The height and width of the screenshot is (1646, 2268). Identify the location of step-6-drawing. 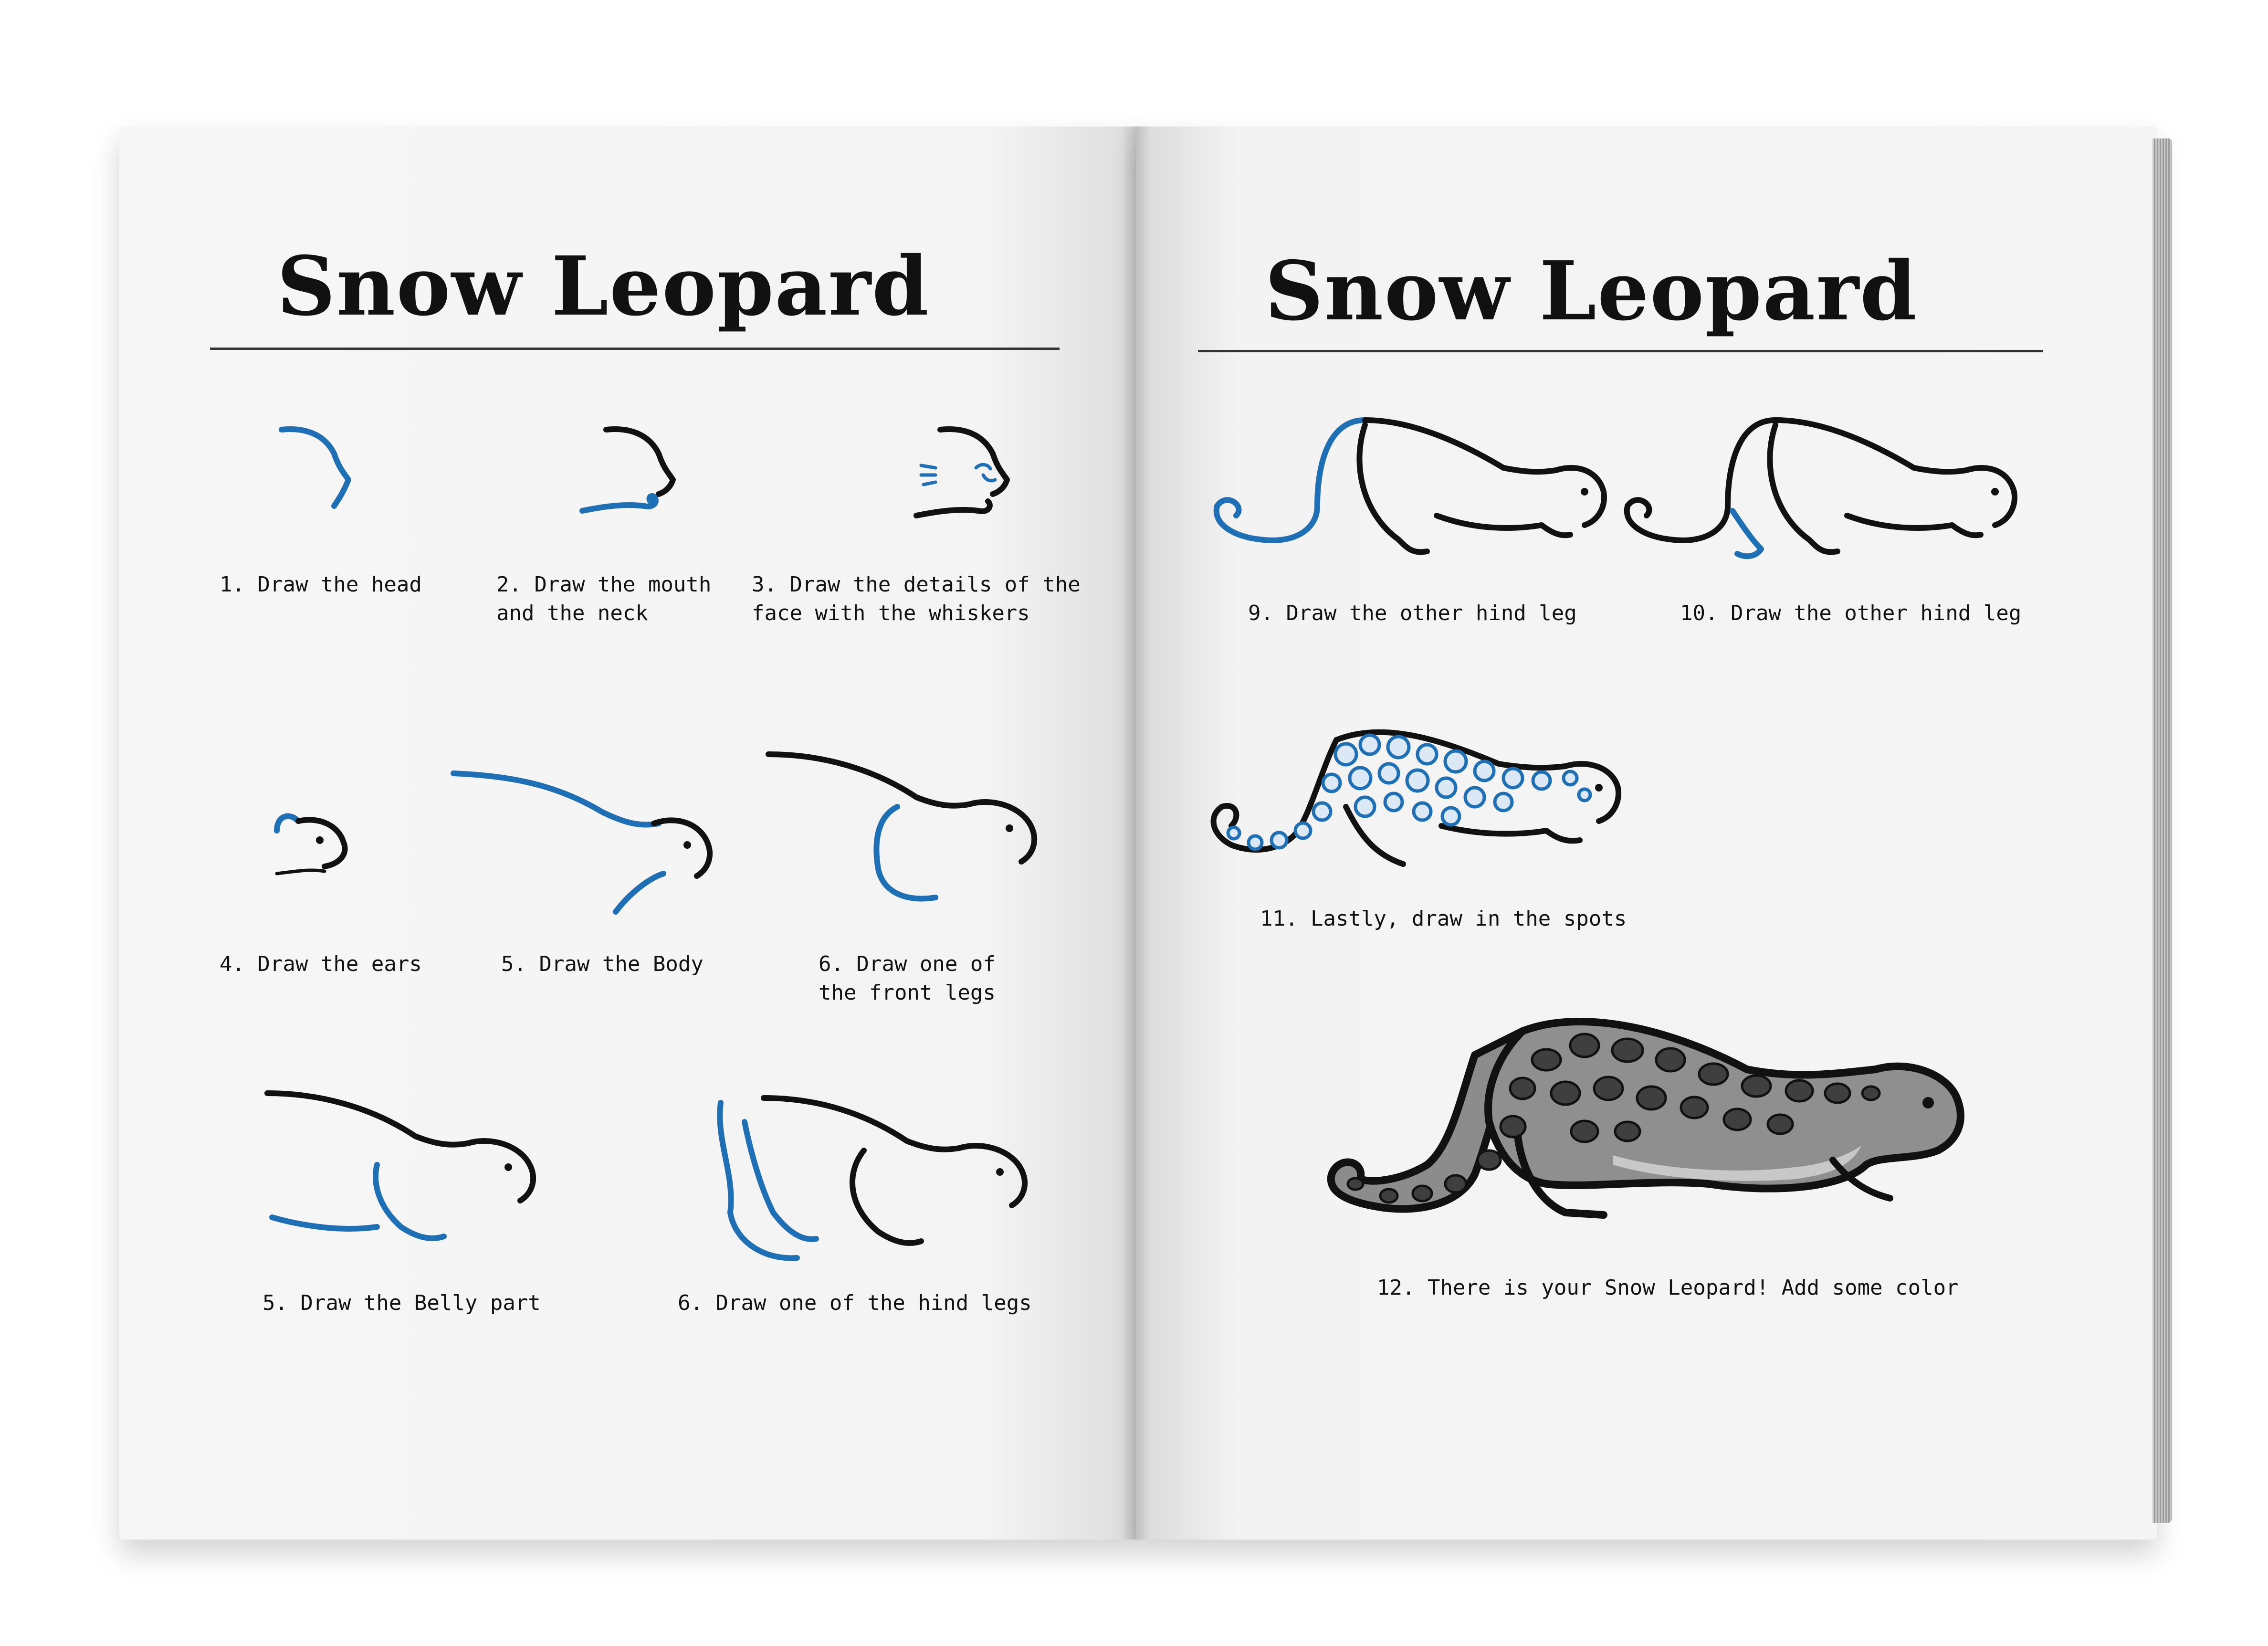
(902, 826).